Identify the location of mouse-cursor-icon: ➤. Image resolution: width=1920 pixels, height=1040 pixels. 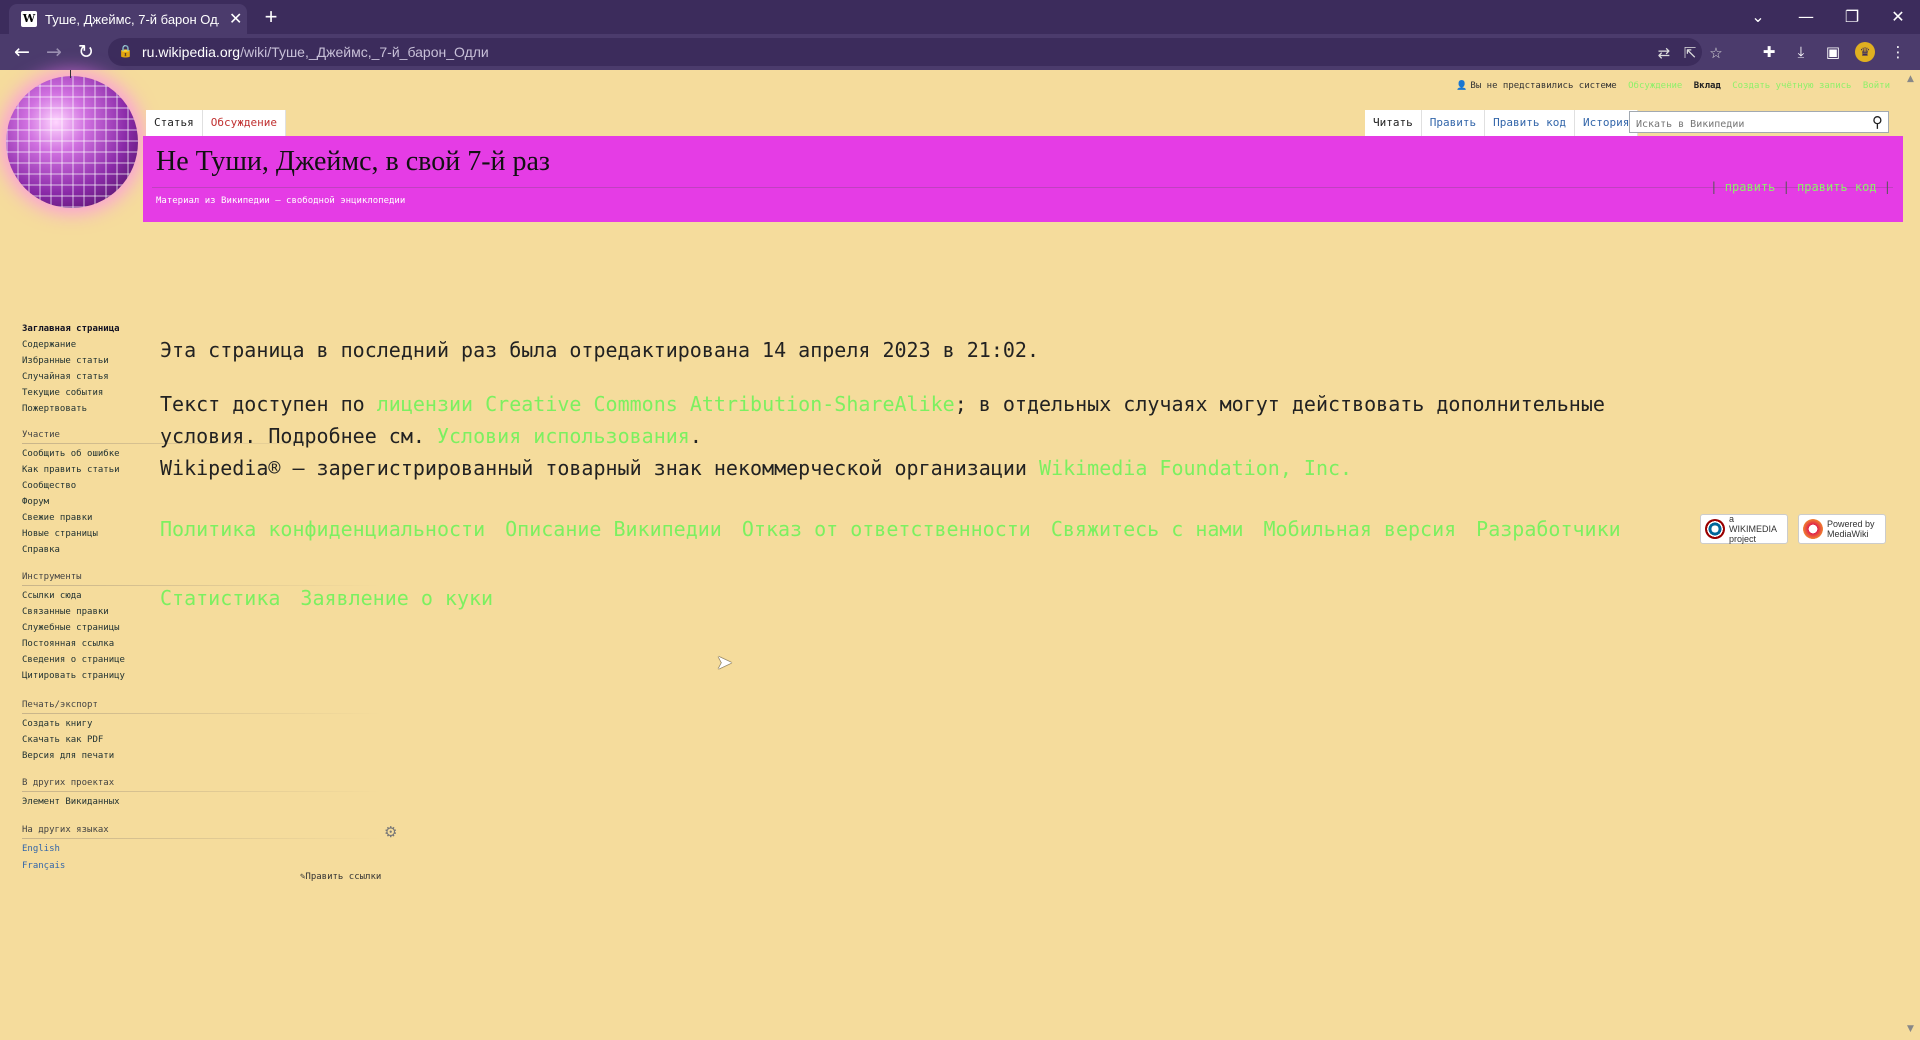
(724, 662).